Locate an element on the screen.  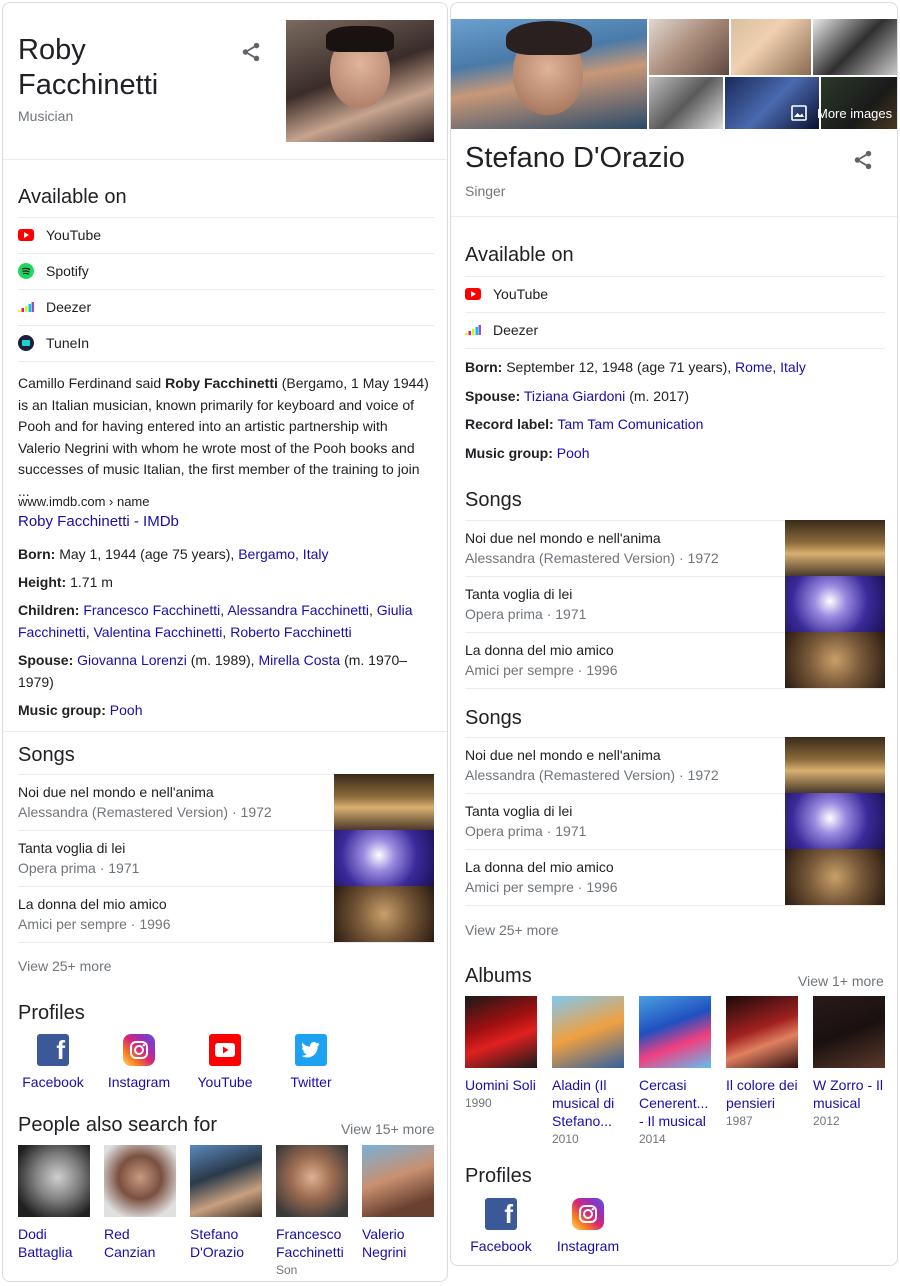
main-photo is located at coordinates (549, 74).